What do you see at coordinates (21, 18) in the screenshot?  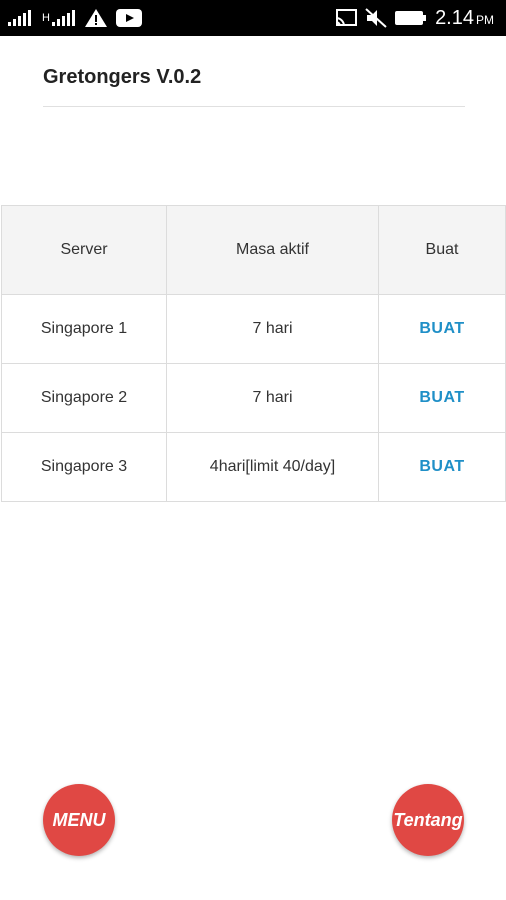 I see `signal-icon` at bounding box center [21, 18].